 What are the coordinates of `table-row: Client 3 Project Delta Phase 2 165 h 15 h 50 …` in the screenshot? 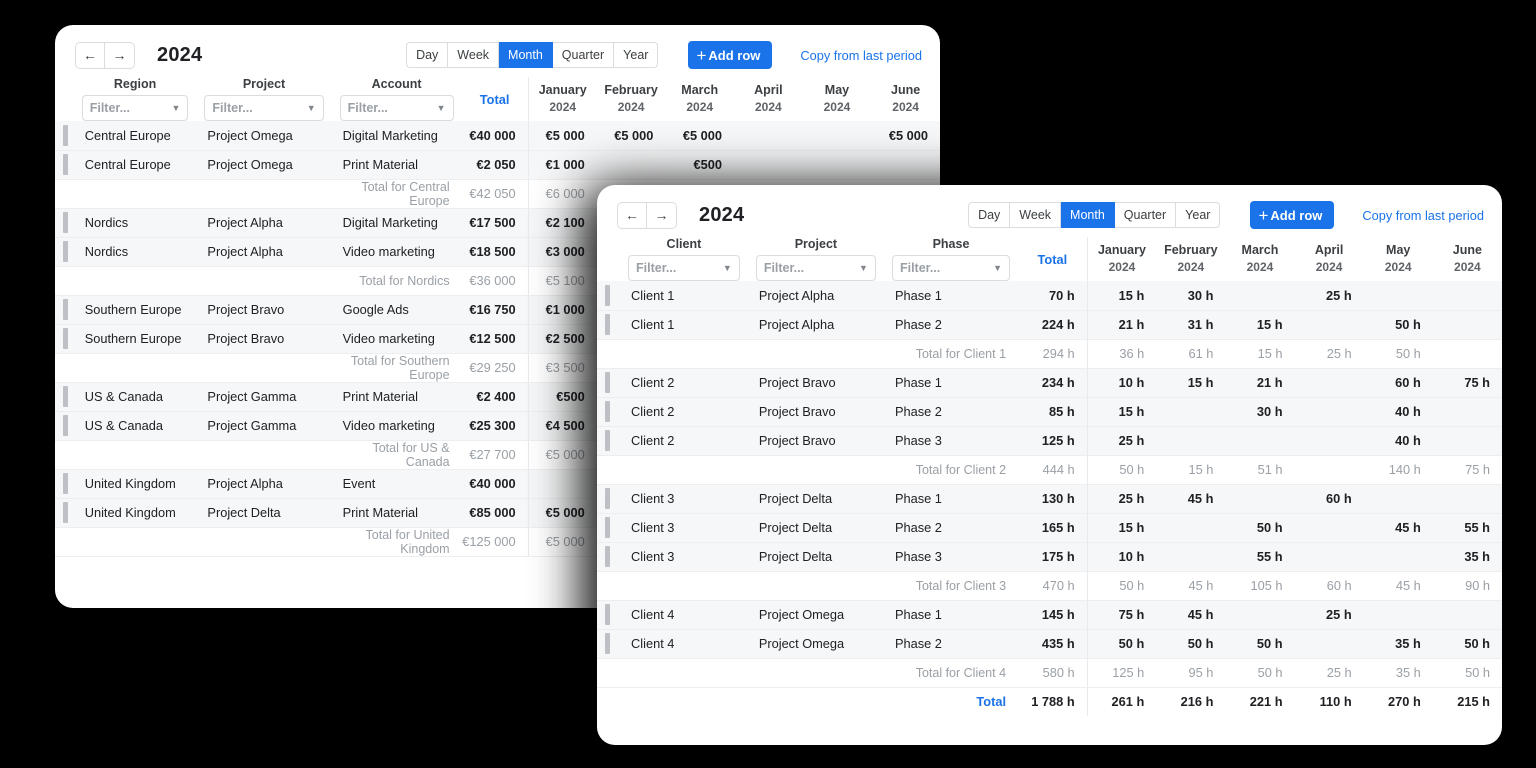 It's located at (1049, 528).